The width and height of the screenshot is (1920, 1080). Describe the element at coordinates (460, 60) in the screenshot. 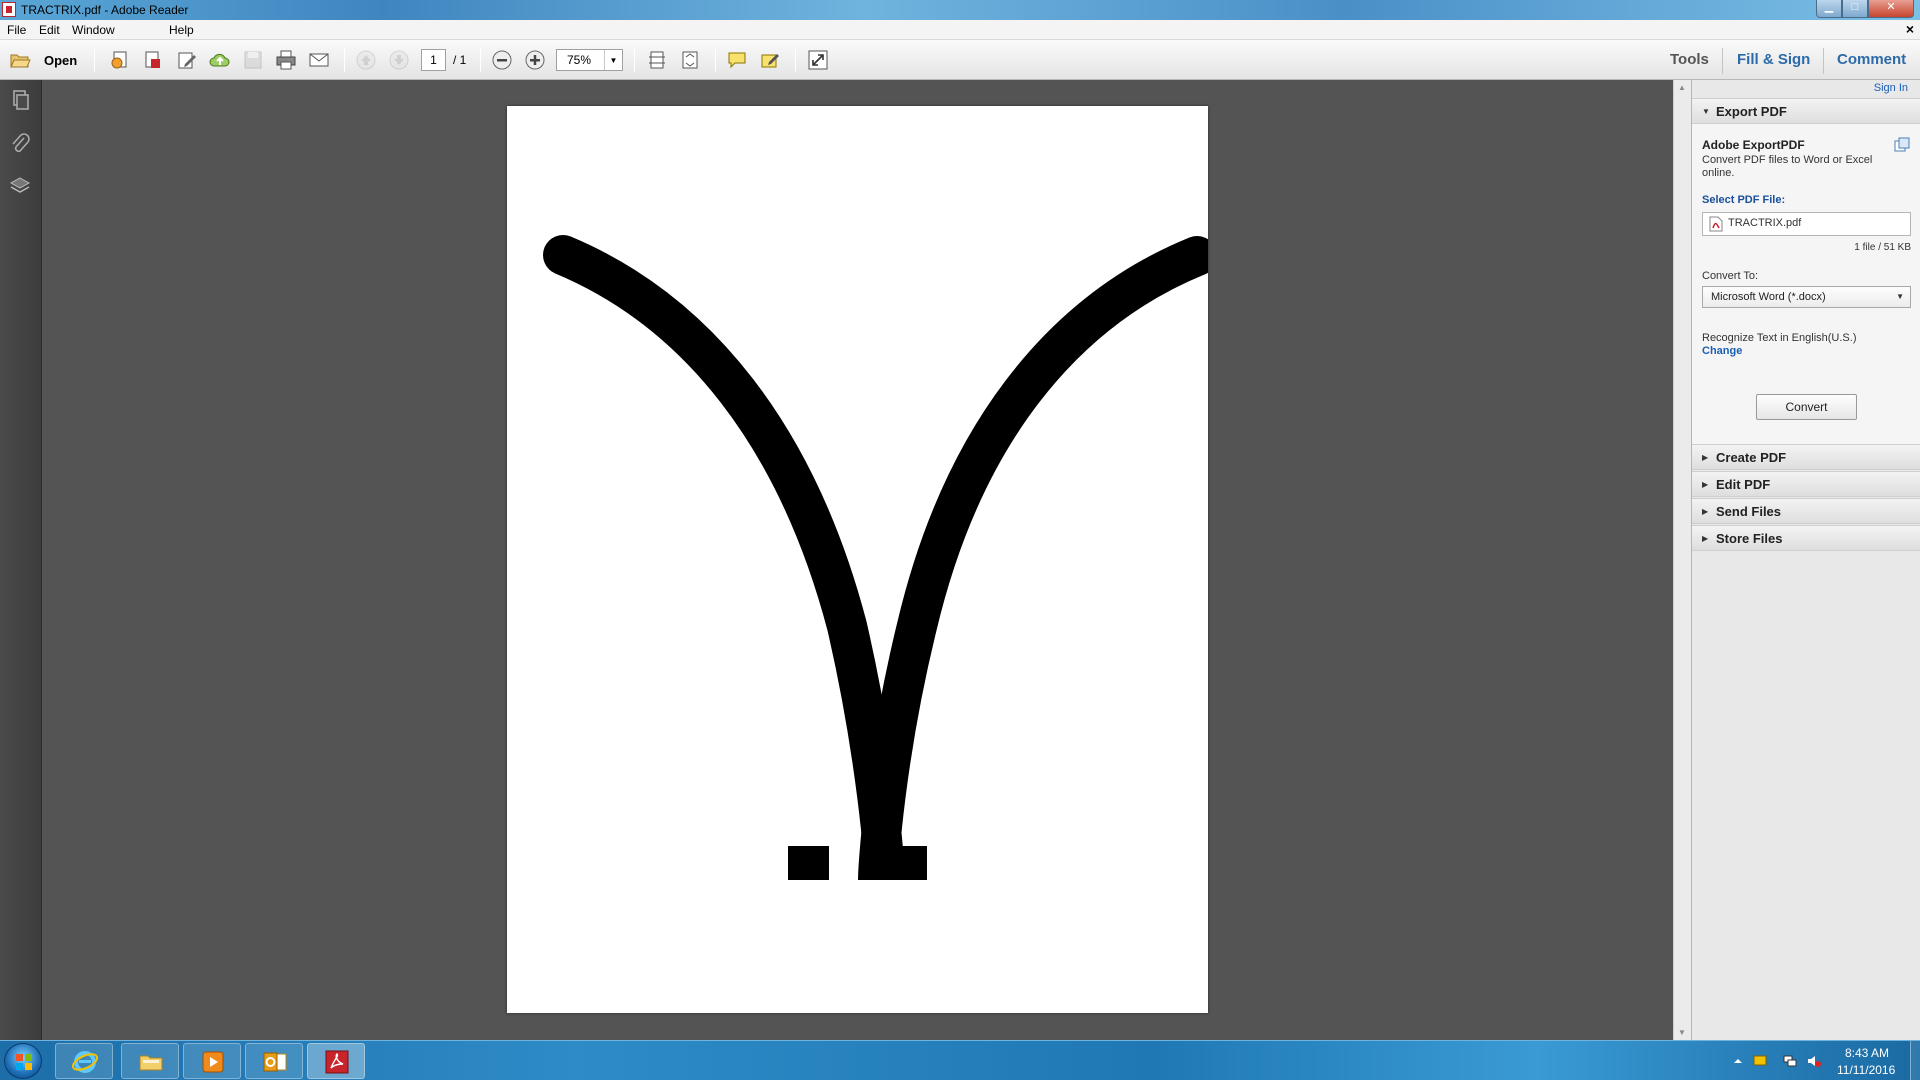

I see `page-total: / 1` at that location.